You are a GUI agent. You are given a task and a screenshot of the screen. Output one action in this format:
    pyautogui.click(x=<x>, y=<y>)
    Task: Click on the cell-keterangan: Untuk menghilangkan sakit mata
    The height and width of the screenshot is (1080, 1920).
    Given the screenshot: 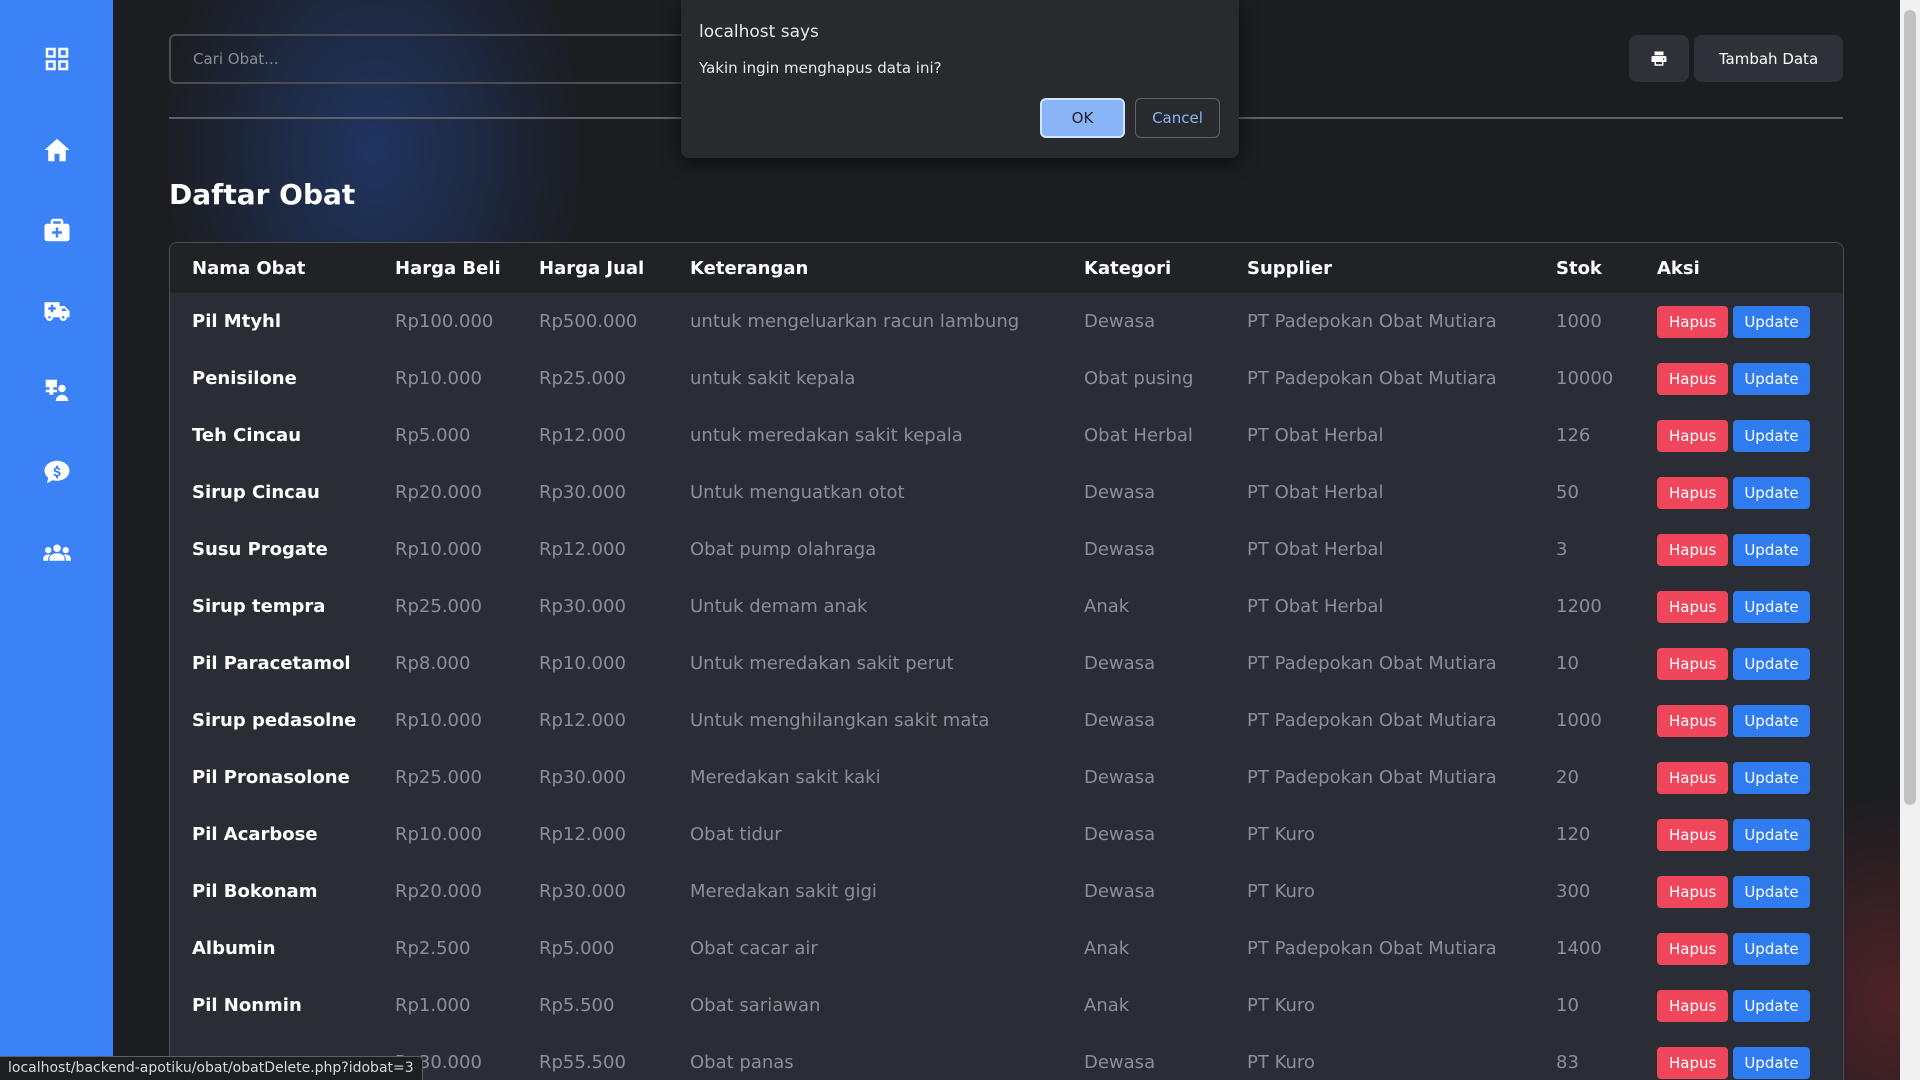 What is the action you would take?
    pyautogui.click(x=840, y=720)
    